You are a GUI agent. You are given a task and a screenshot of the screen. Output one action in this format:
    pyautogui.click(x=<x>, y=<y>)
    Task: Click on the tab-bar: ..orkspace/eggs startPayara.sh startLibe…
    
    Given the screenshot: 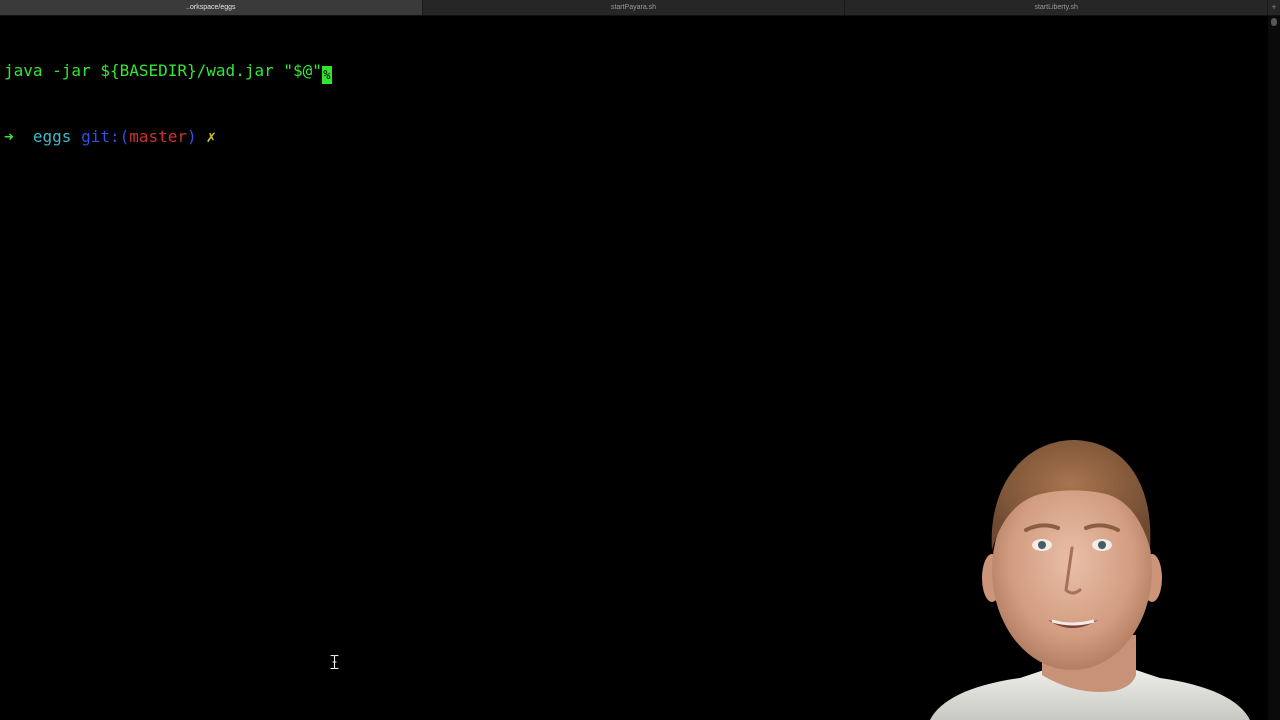 What is the action you would take?
    pyautogui.click(x=640, y=8)
    